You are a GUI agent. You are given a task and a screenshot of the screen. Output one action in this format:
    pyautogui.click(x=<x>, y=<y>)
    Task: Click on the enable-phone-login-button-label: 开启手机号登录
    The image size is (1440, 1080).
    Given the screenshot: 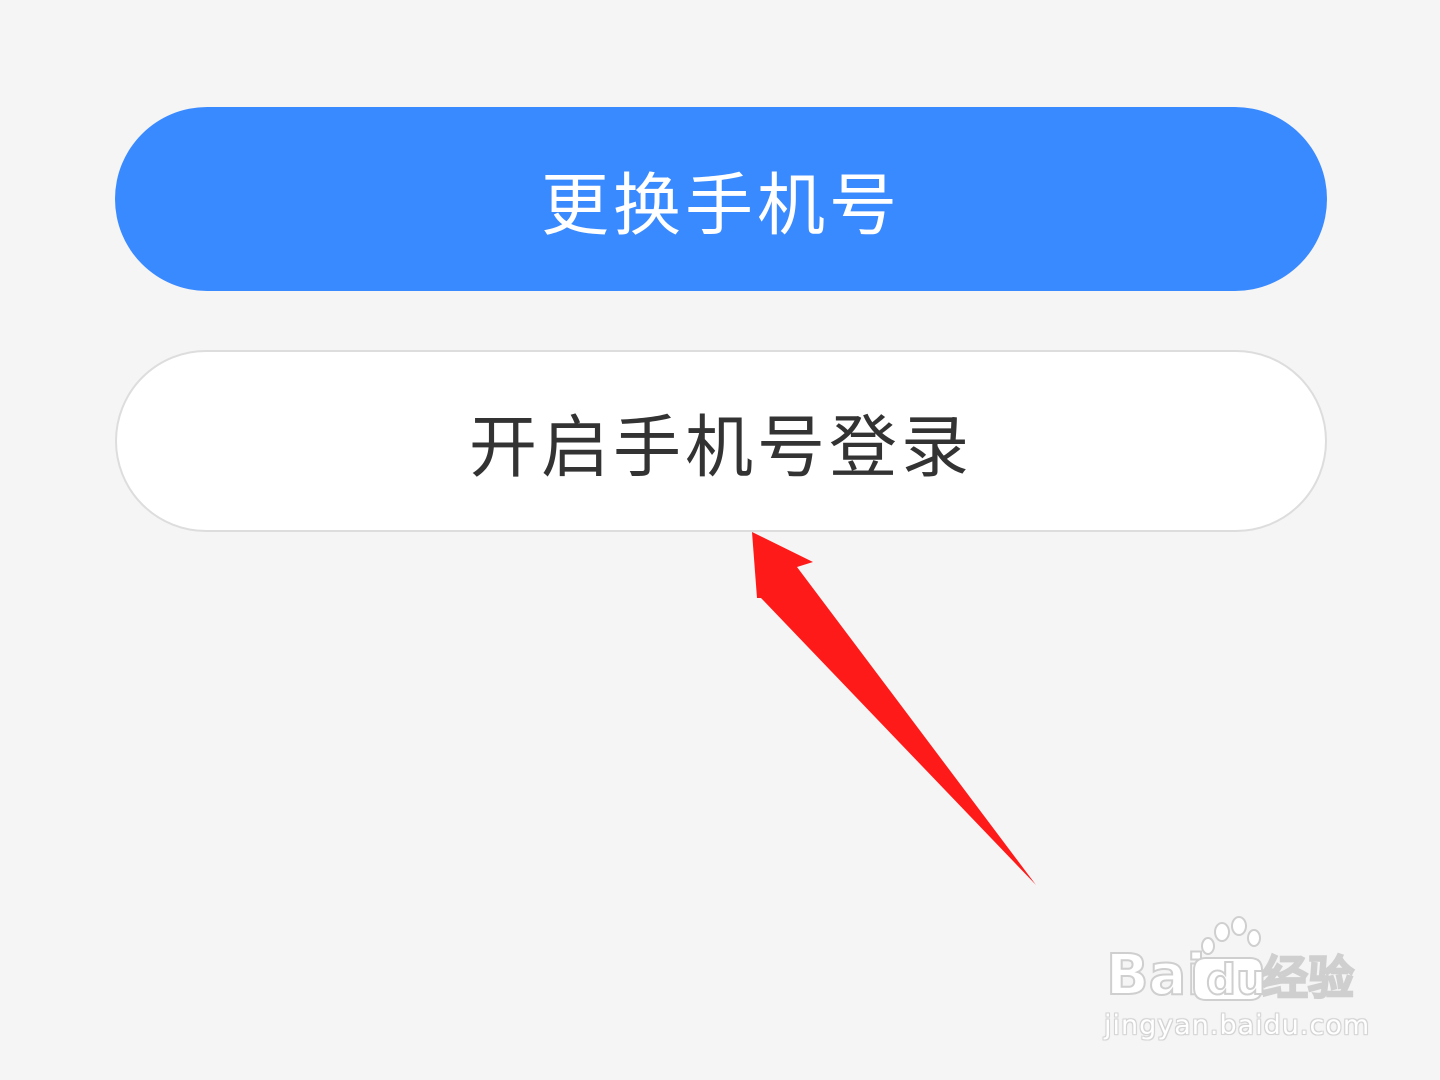 What is the action you would take?
    pyautogui.click(x=720, y=448)
    